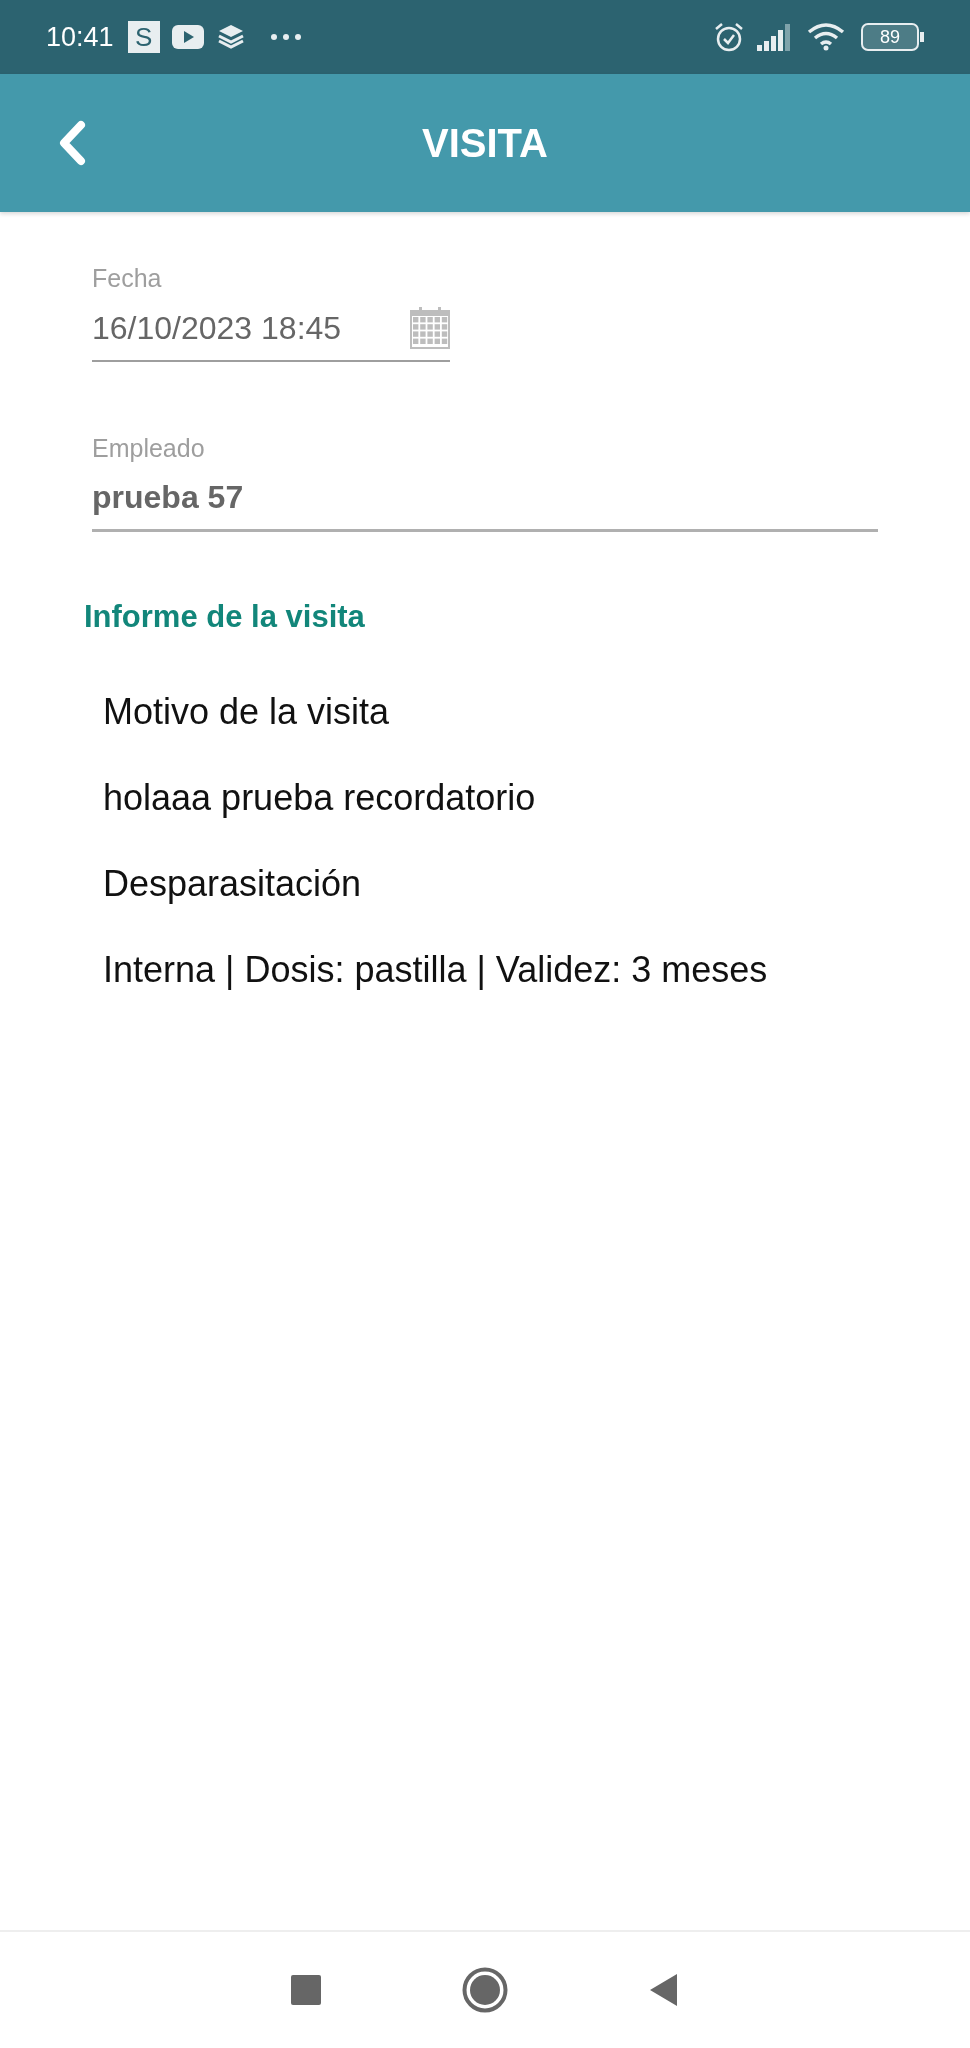 This screenshot has width=970, height=2048. I want to click on play-icon, so click(187, 37).